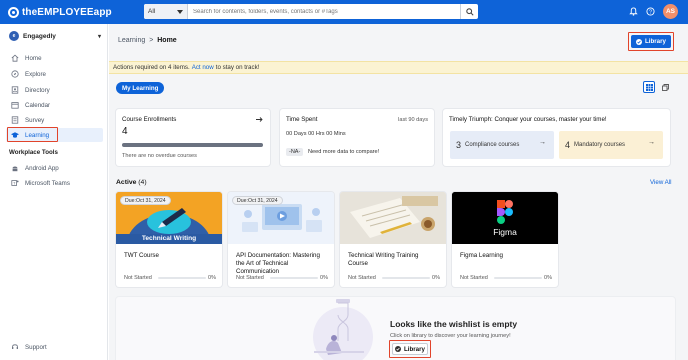  I want to click on enrollment-count: 4, so click(125, 131).